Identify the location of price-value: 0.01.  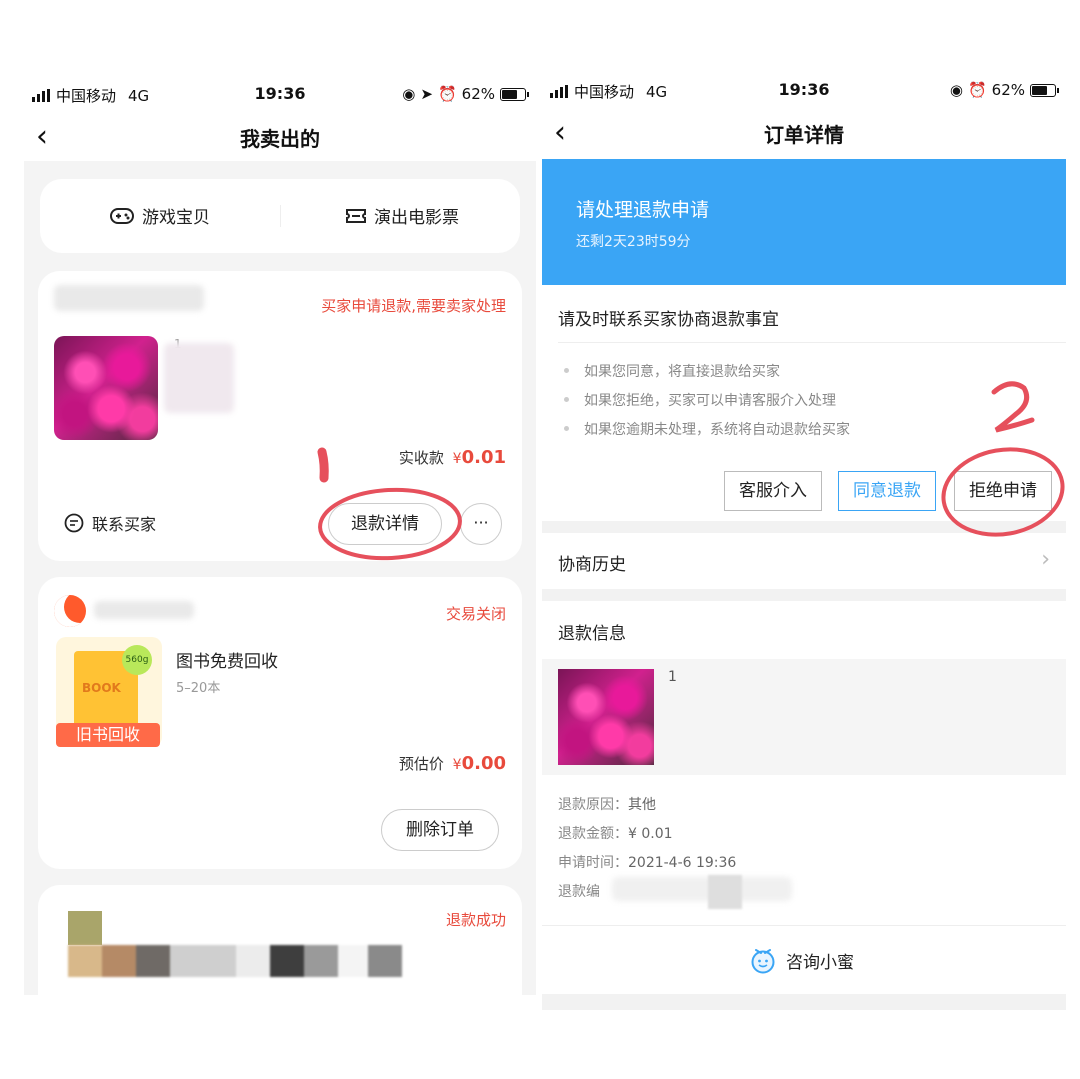
(483, 457).